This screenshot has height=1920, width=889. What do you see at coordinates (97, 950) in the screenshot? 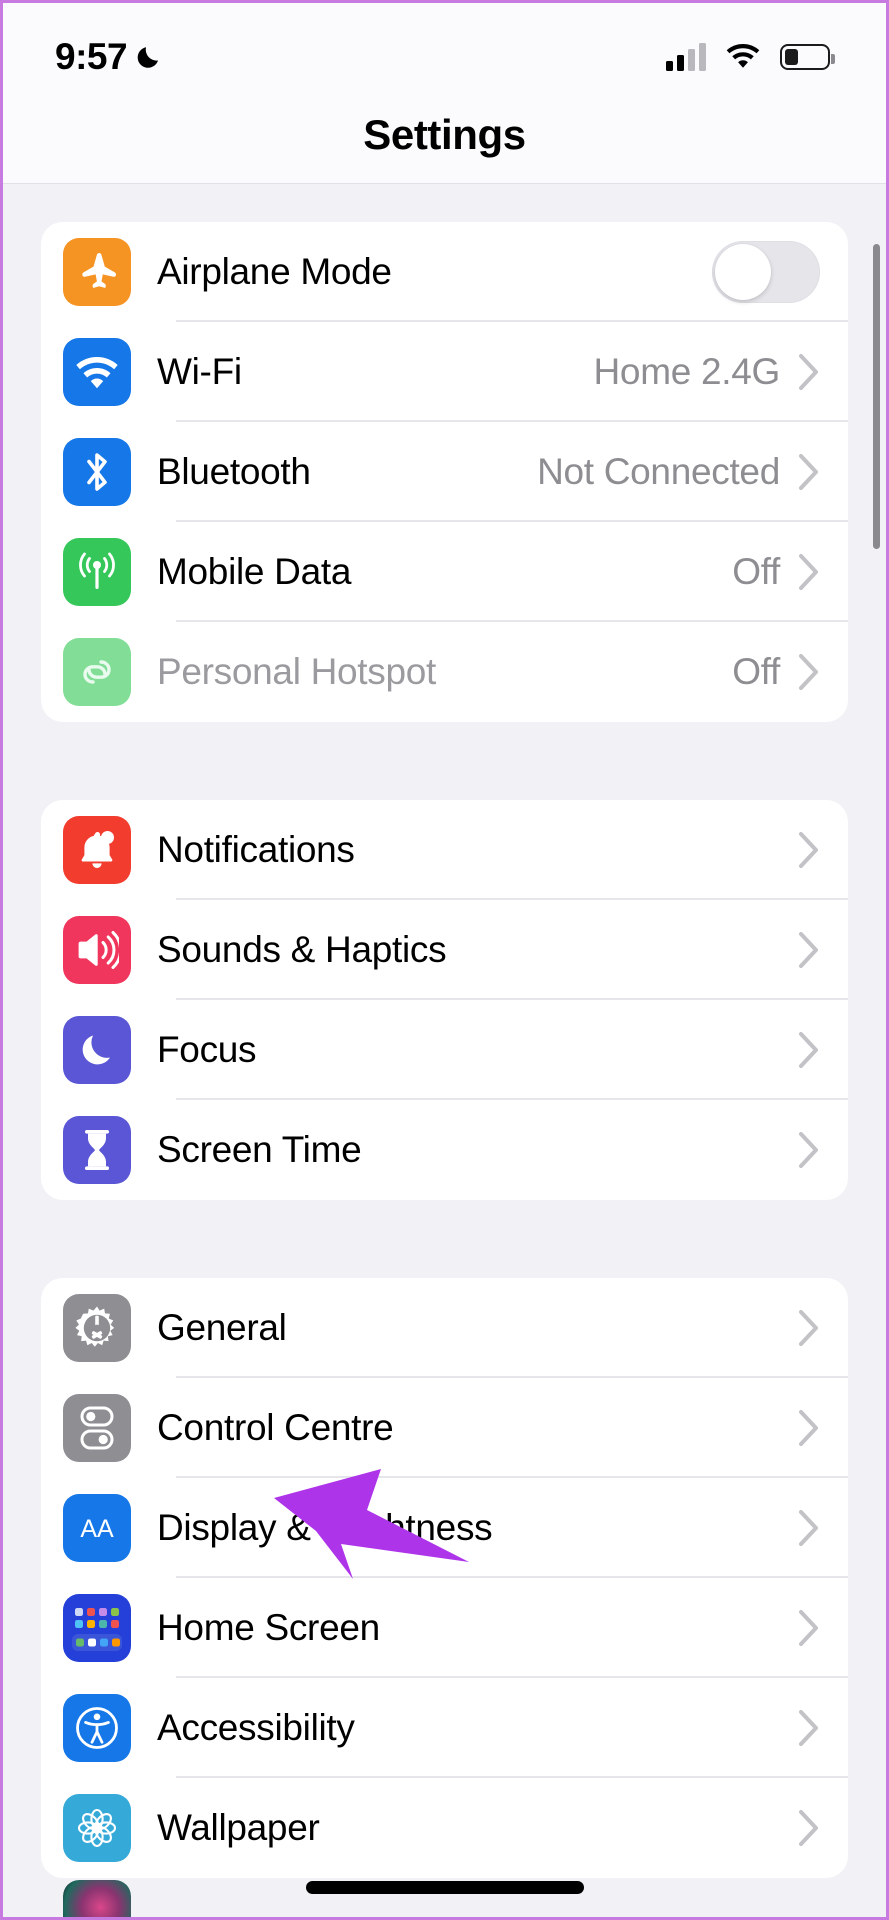
I see `speaker-waves-icon` at bounding box center [97, 950].